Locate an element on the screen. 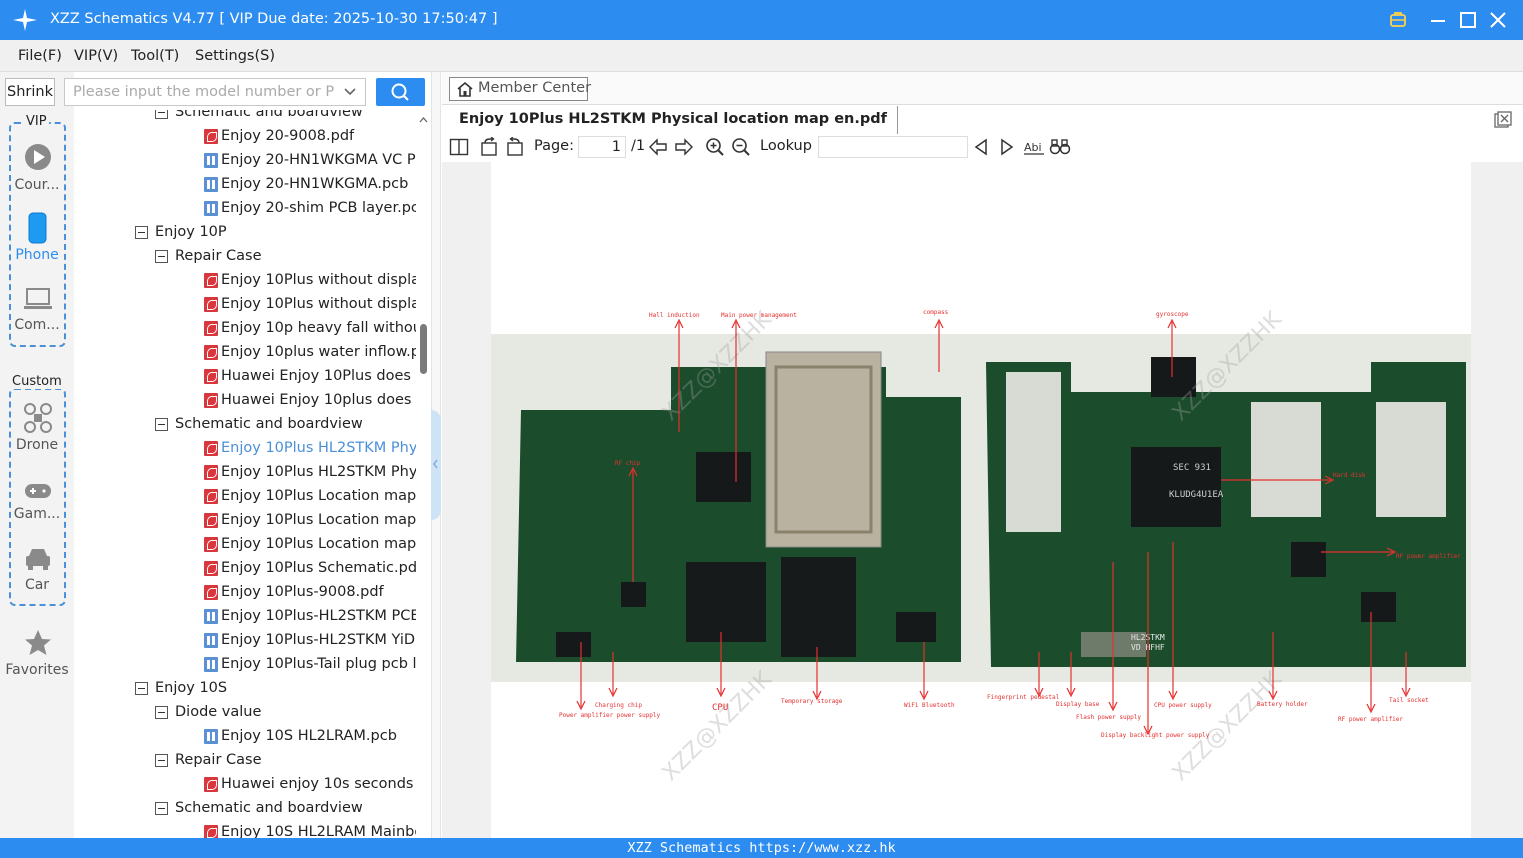 Image resolution: width=1523 pixels, height=858 pixels. search-button is located at coordinates (400, 92).